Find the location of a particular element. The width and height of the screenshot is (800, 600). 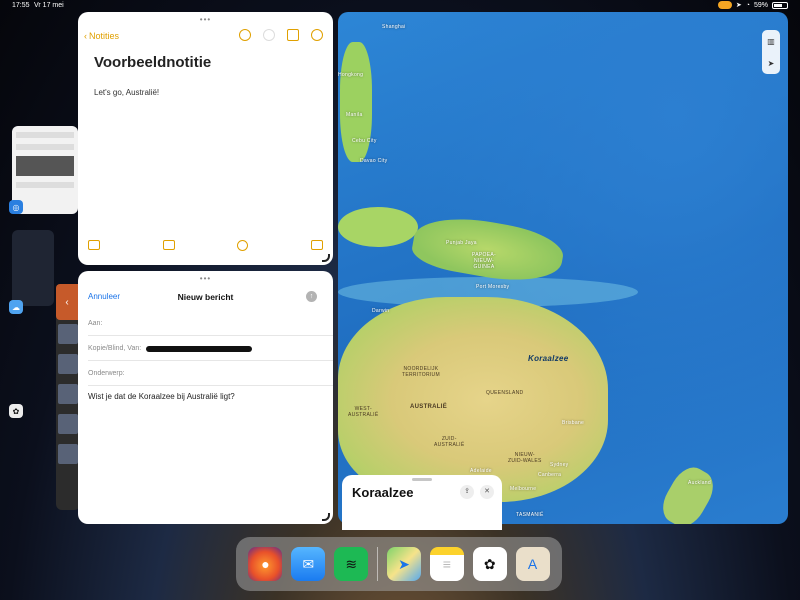

label-papua-new-guinea: PAPOEA- NIEUW- GUINEA is located at coordinates (484, 261).